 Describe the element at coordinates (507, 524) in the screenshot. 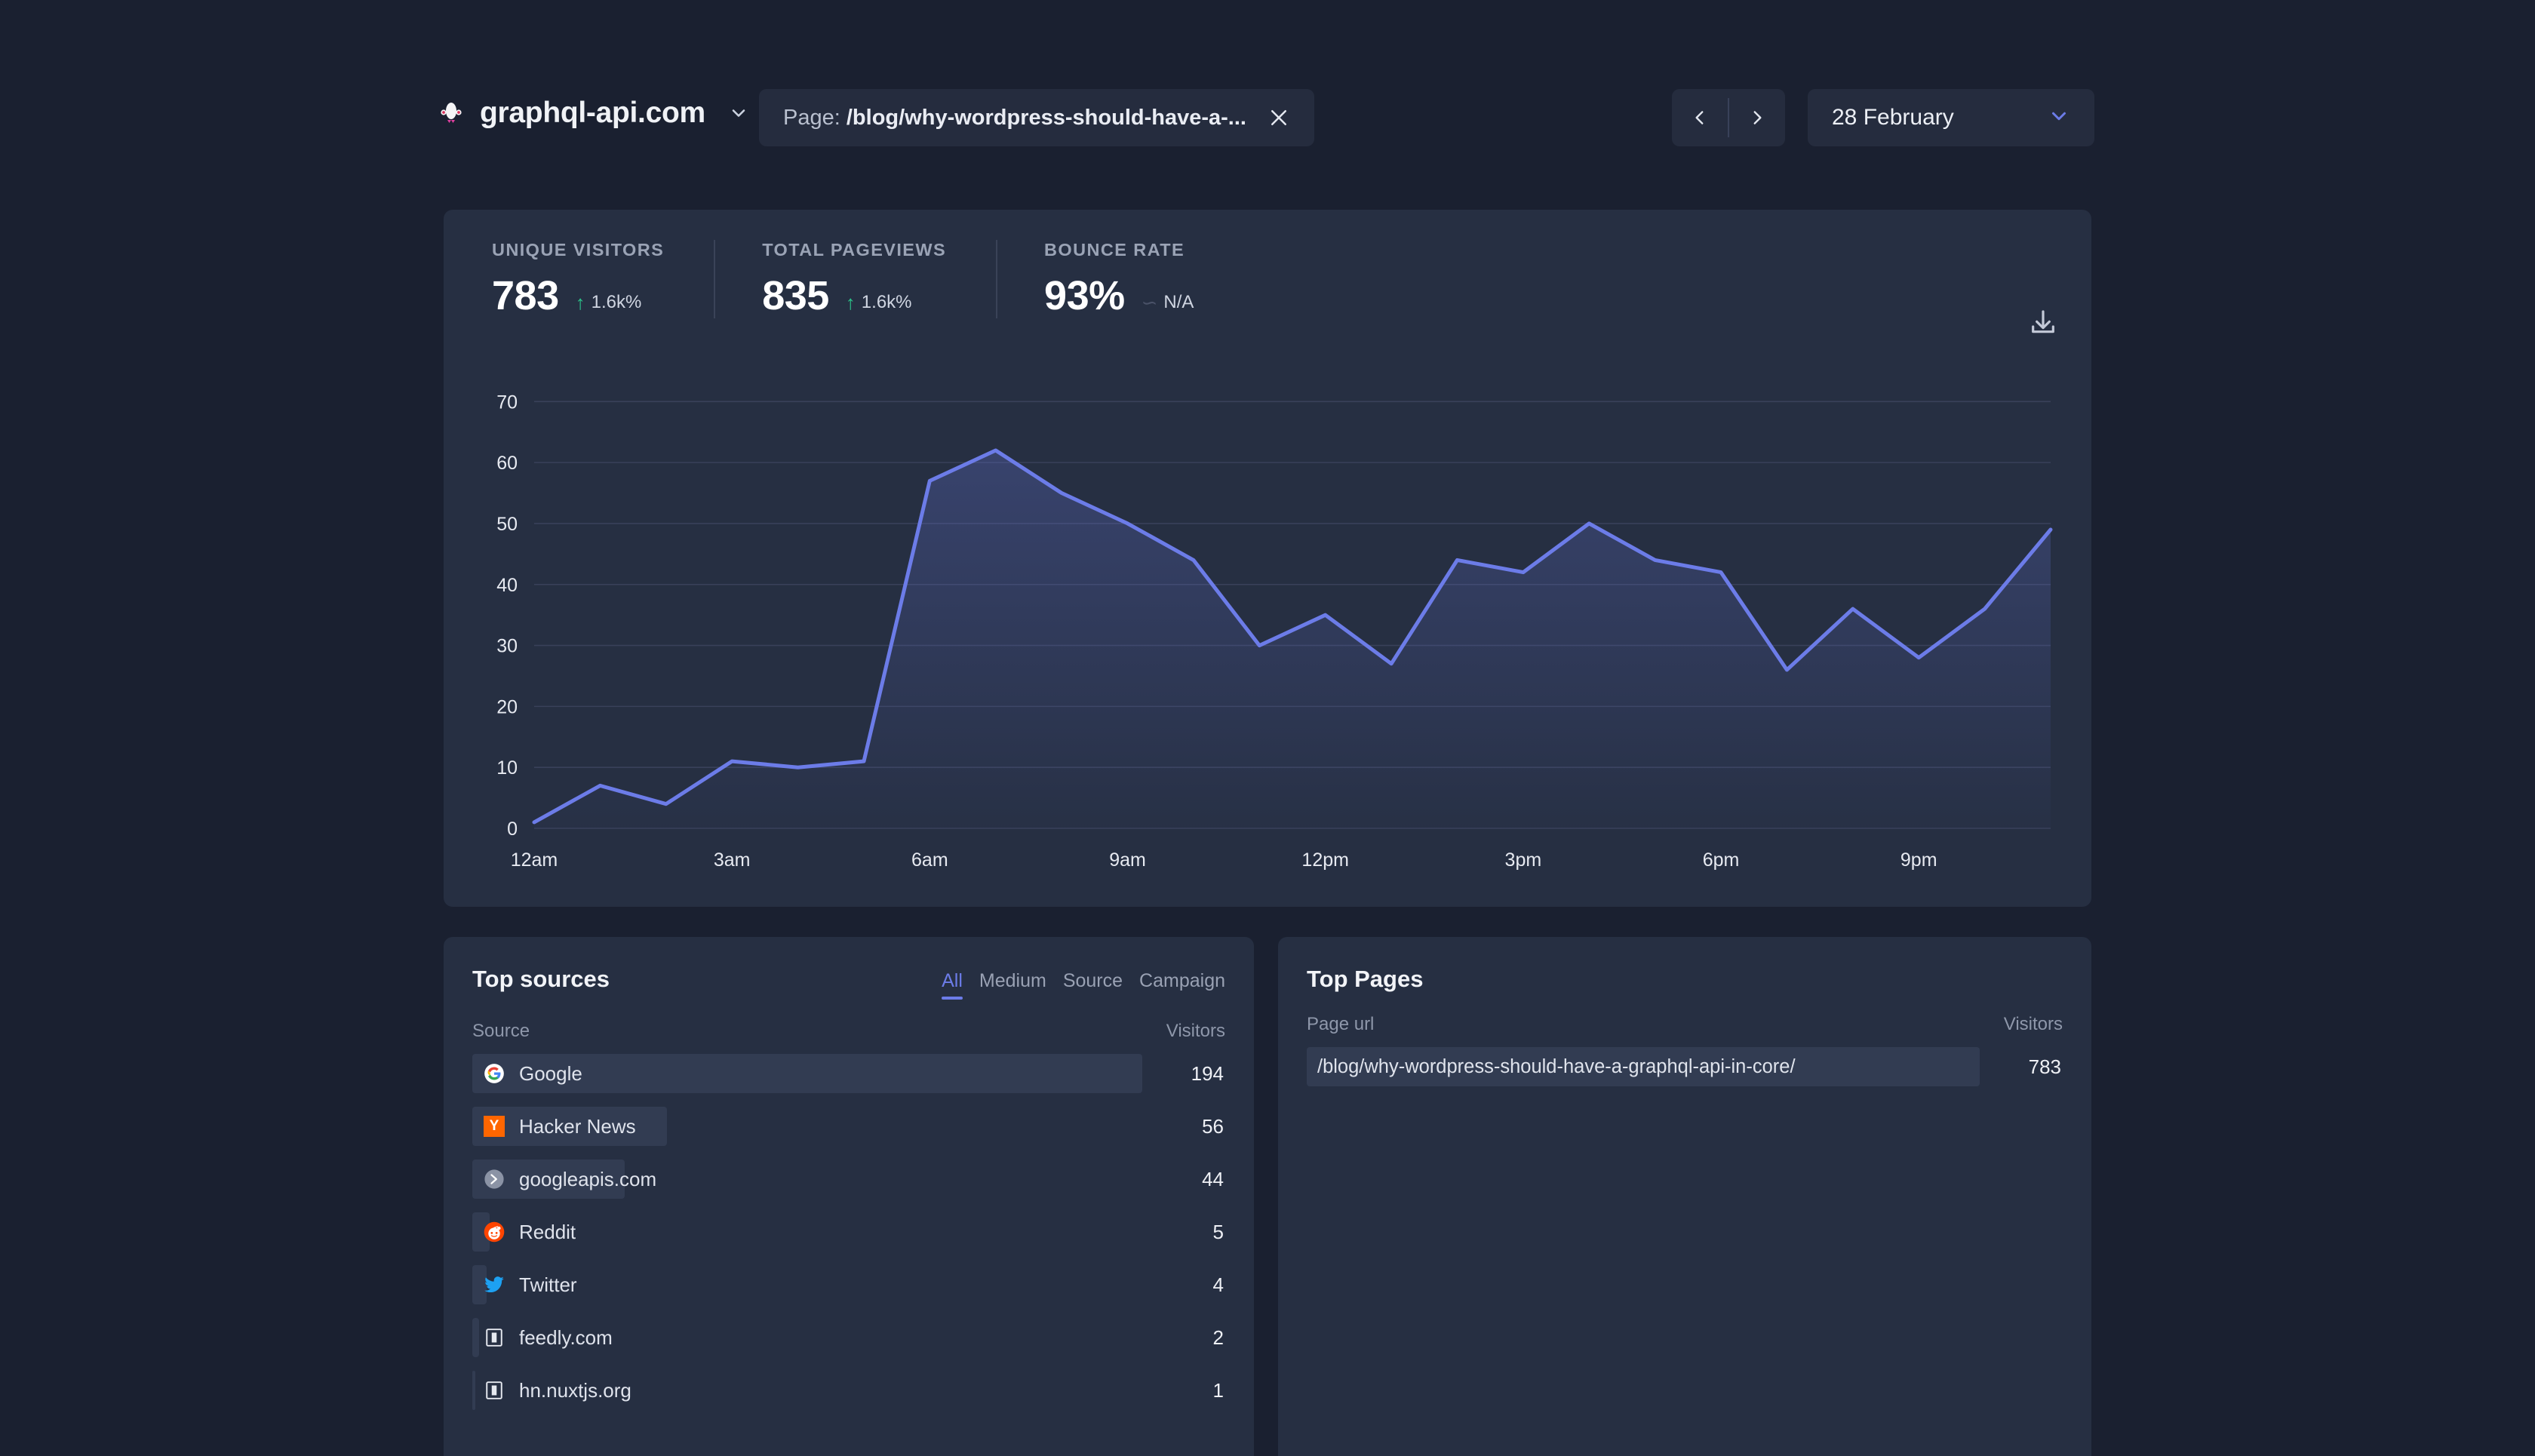

I see `svg-text: 50` at that location.